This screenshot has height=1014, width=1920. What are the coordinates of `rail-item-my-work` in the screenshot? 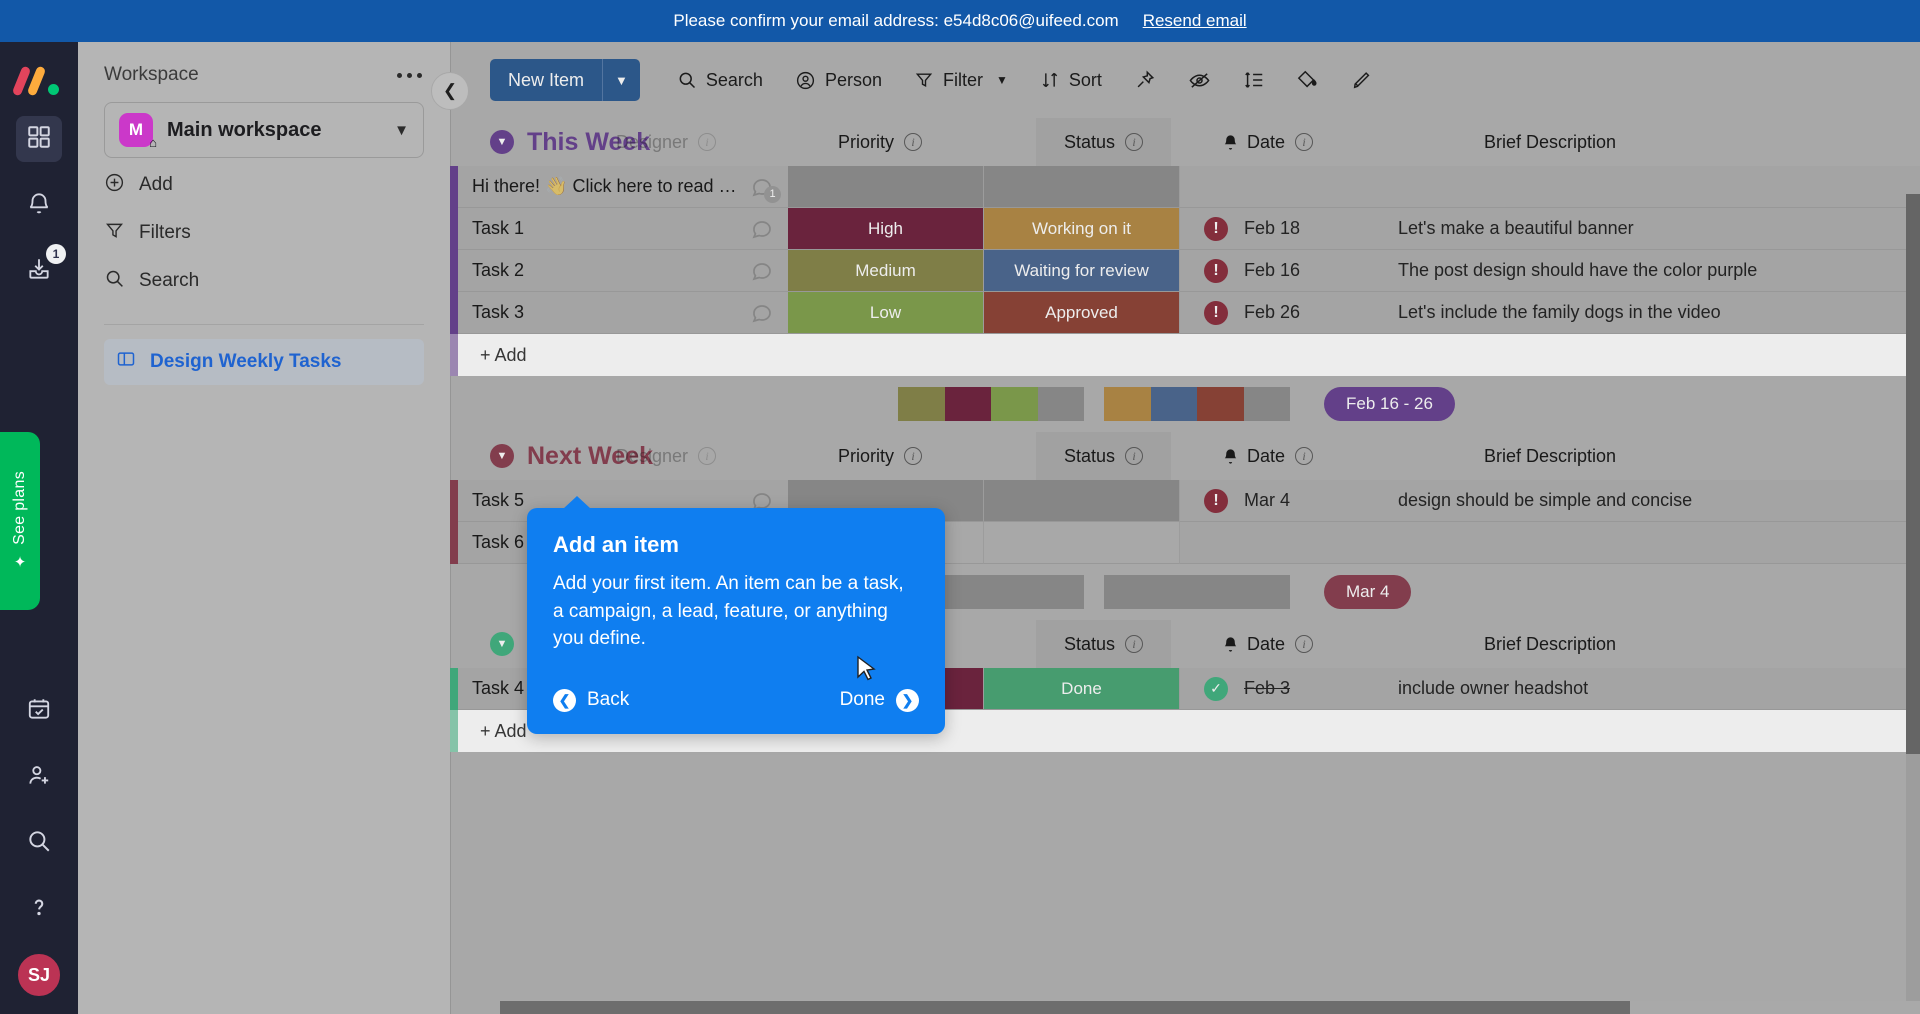 It's located at (39, 711).